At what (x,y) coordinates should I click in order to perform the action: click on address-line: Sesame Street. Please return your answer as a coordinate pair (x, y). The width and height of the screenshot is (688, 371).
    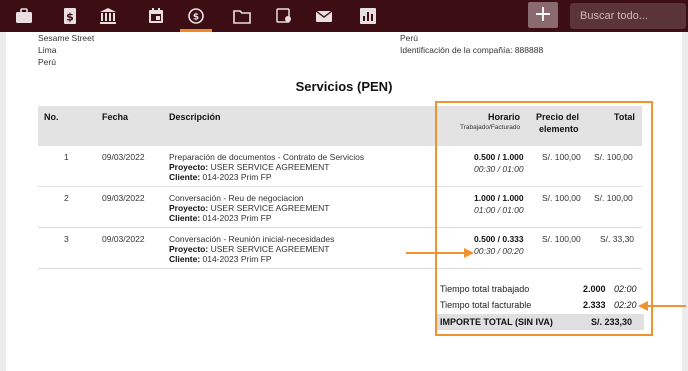
    Looking at the image, I should click on (66, 38).